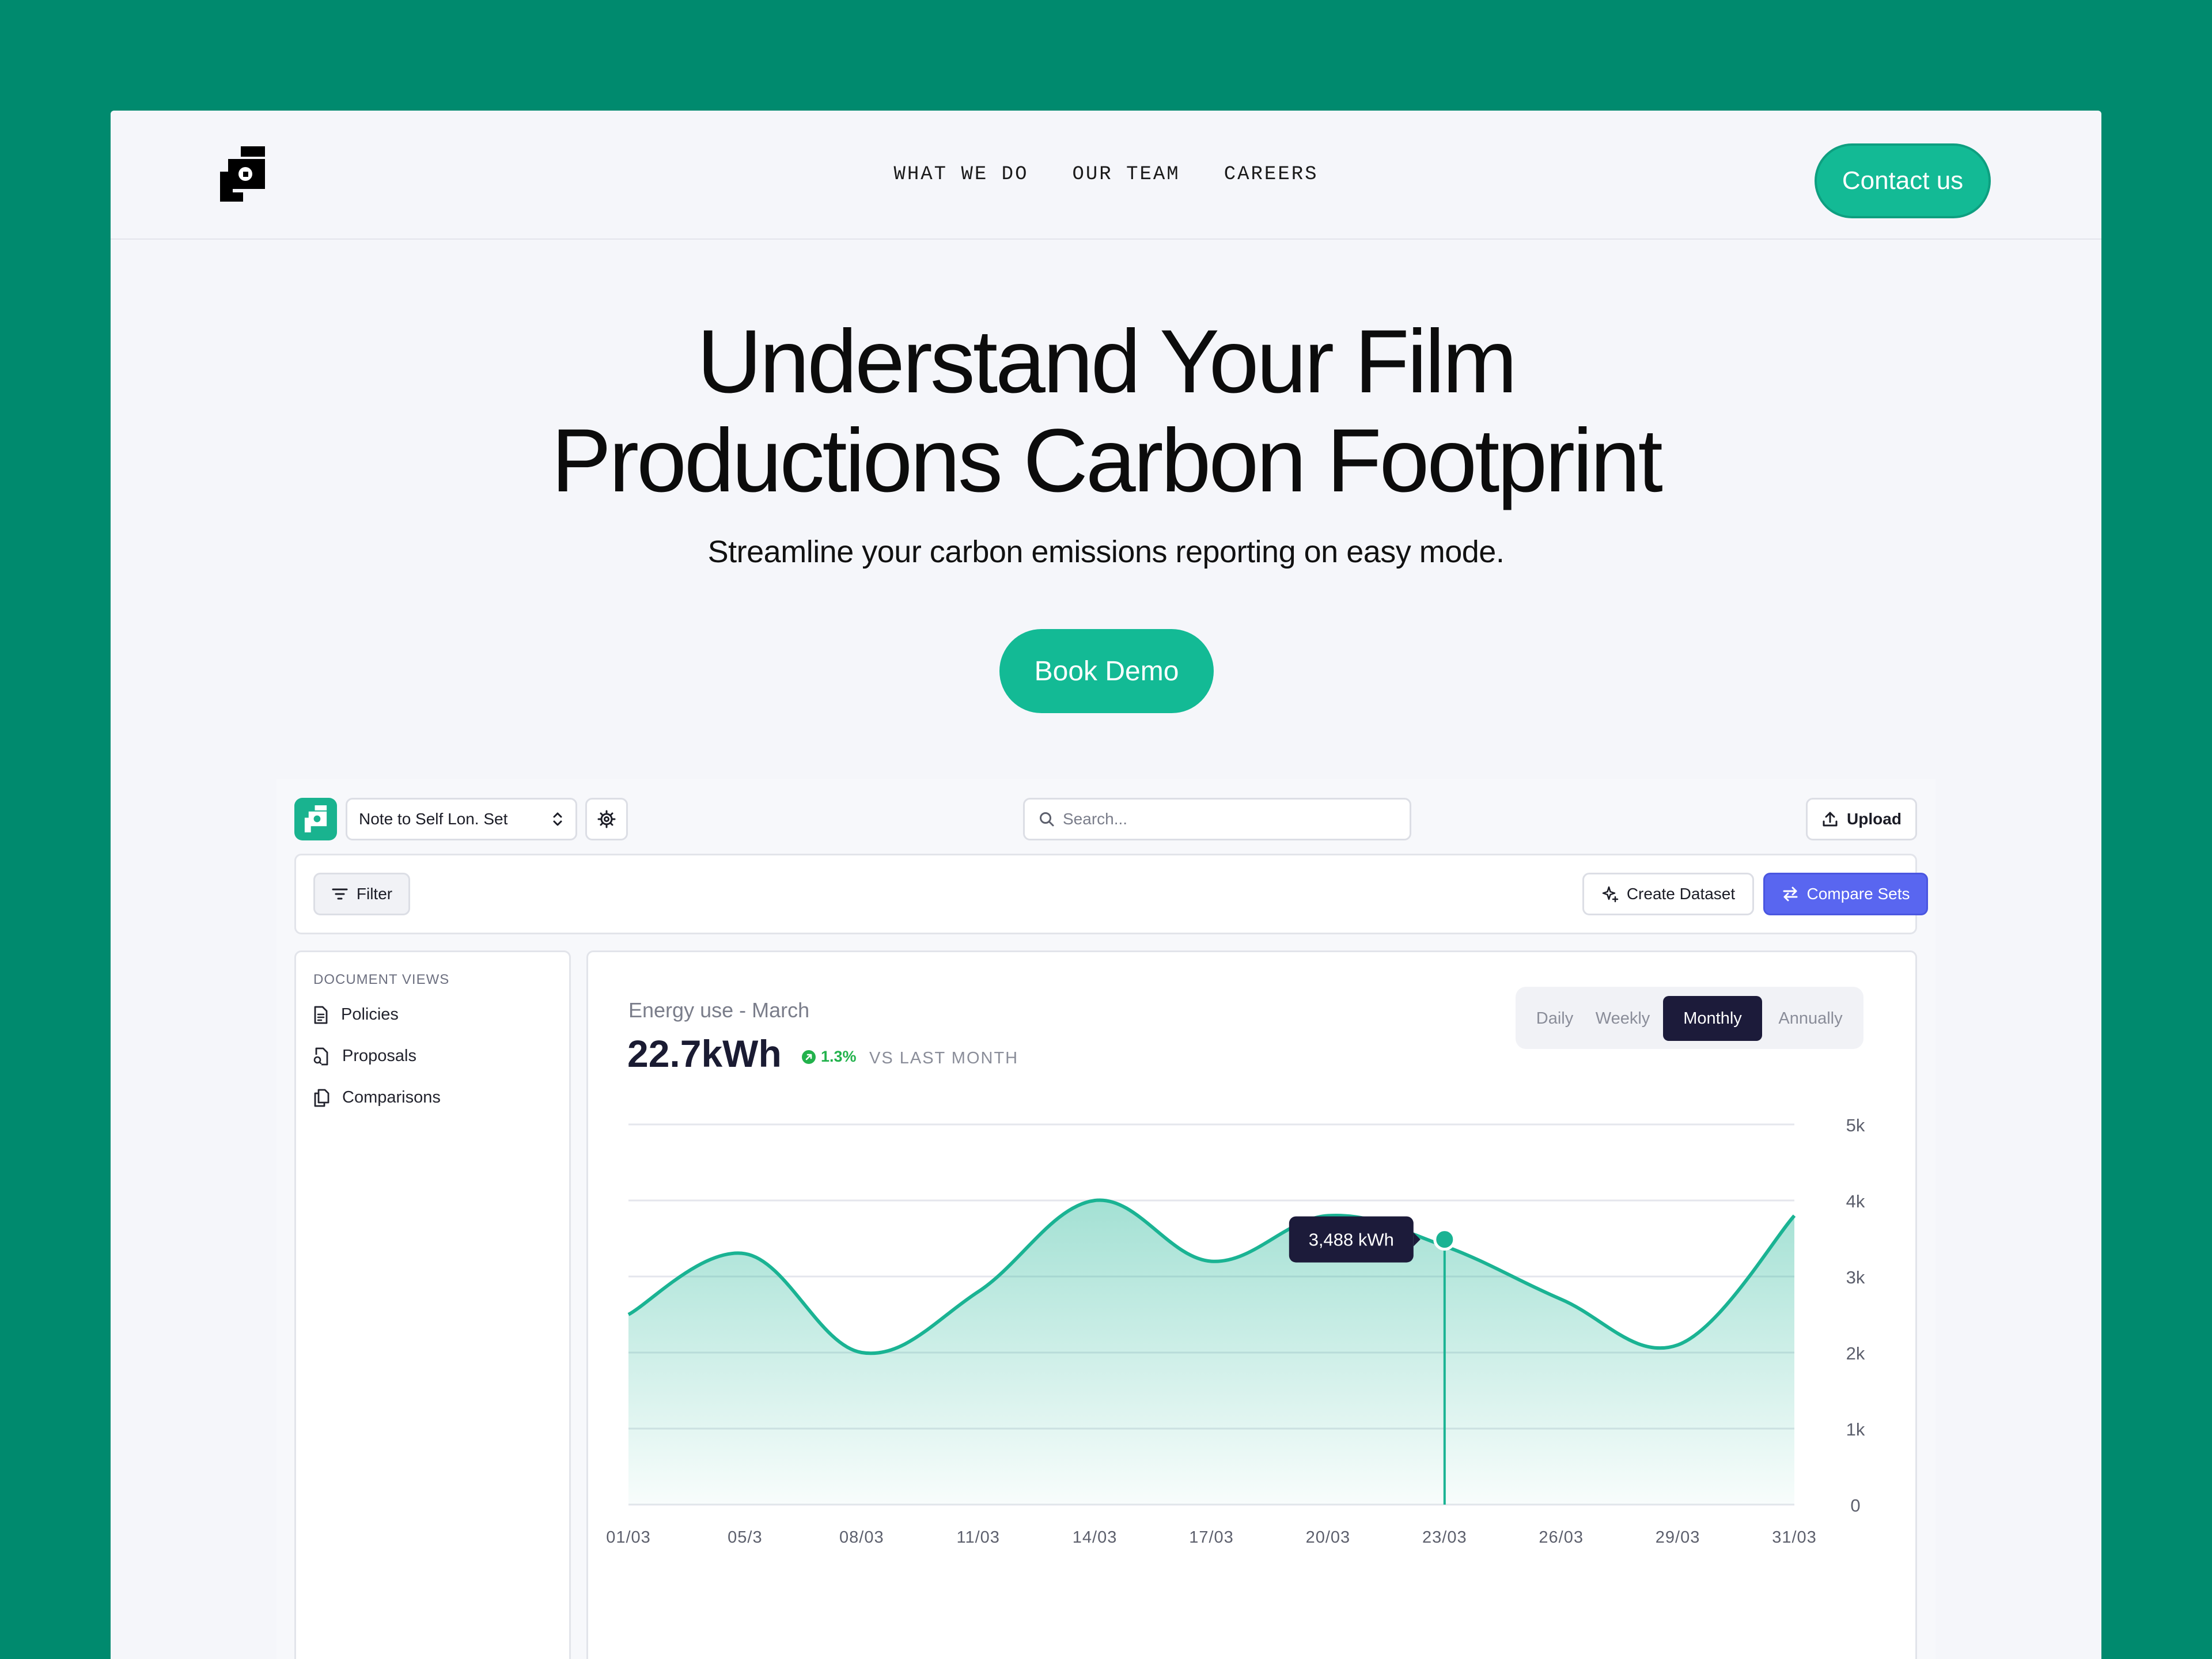 Image resolution: width=2212 pixels, height=1659 pixels. I want to click on document-icon, so click(321, 1015).